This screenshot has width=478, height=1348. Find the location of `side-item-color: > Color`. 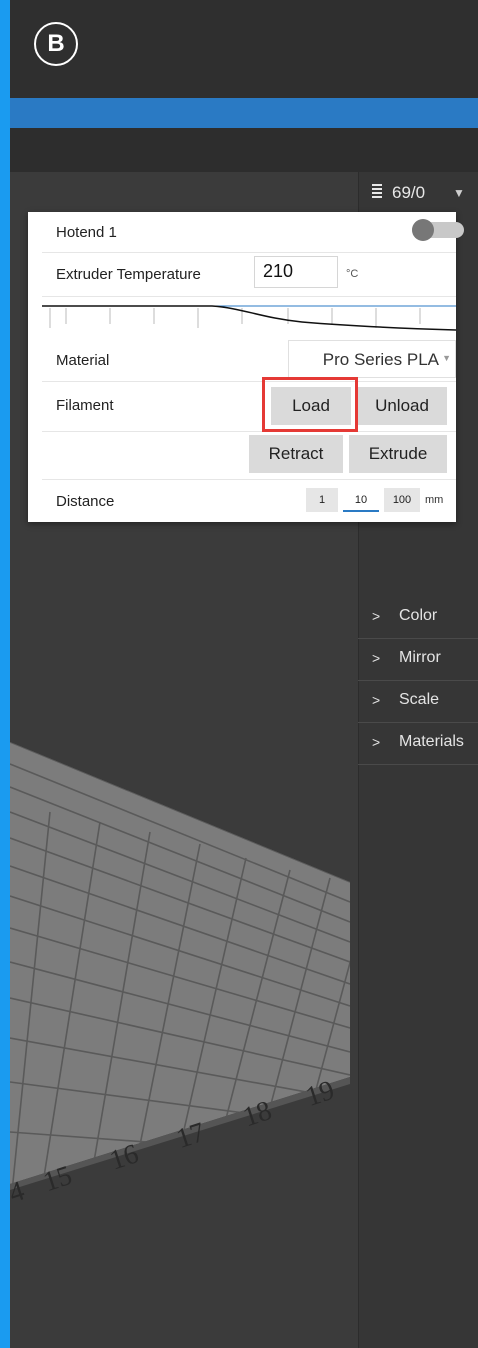

side-item-color: > Color is located at coordinates (418, 617).